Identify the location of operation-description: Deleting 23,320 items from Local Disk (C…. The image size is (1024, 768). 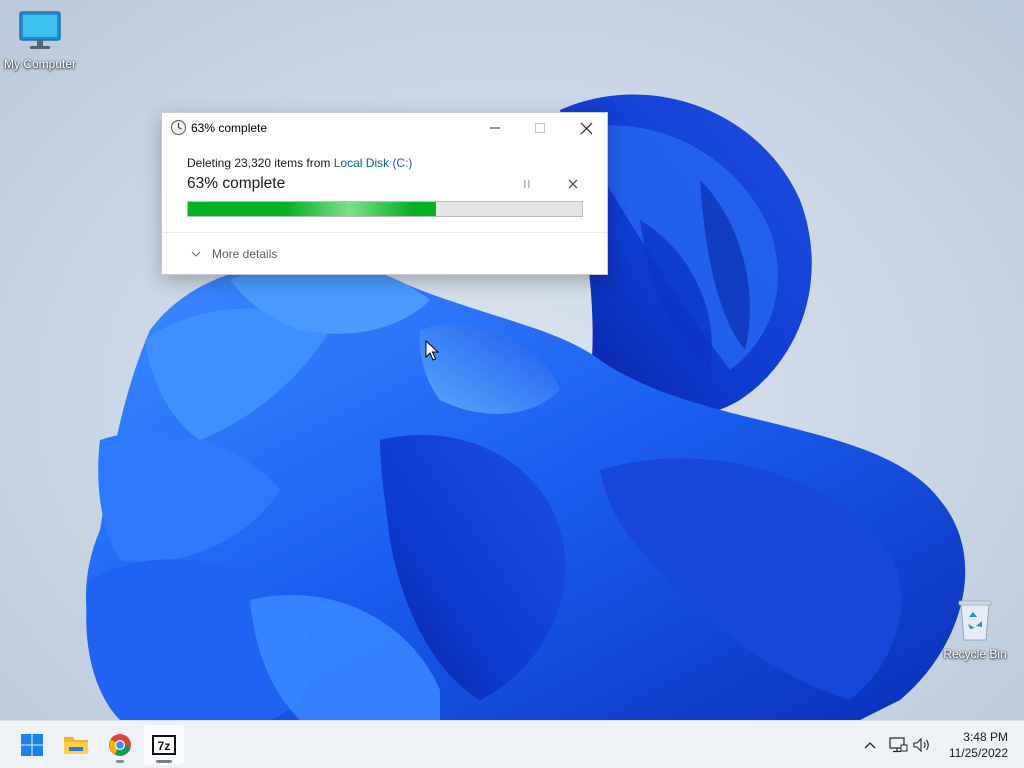
(299, 163).